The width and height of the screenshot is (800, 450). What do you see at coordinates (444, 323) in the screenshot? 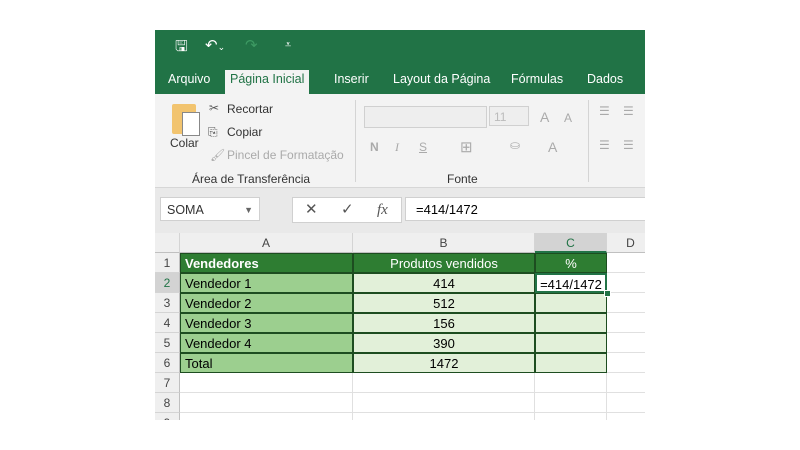
I see `cell-b4: 156` at bounding box center [444, 323].